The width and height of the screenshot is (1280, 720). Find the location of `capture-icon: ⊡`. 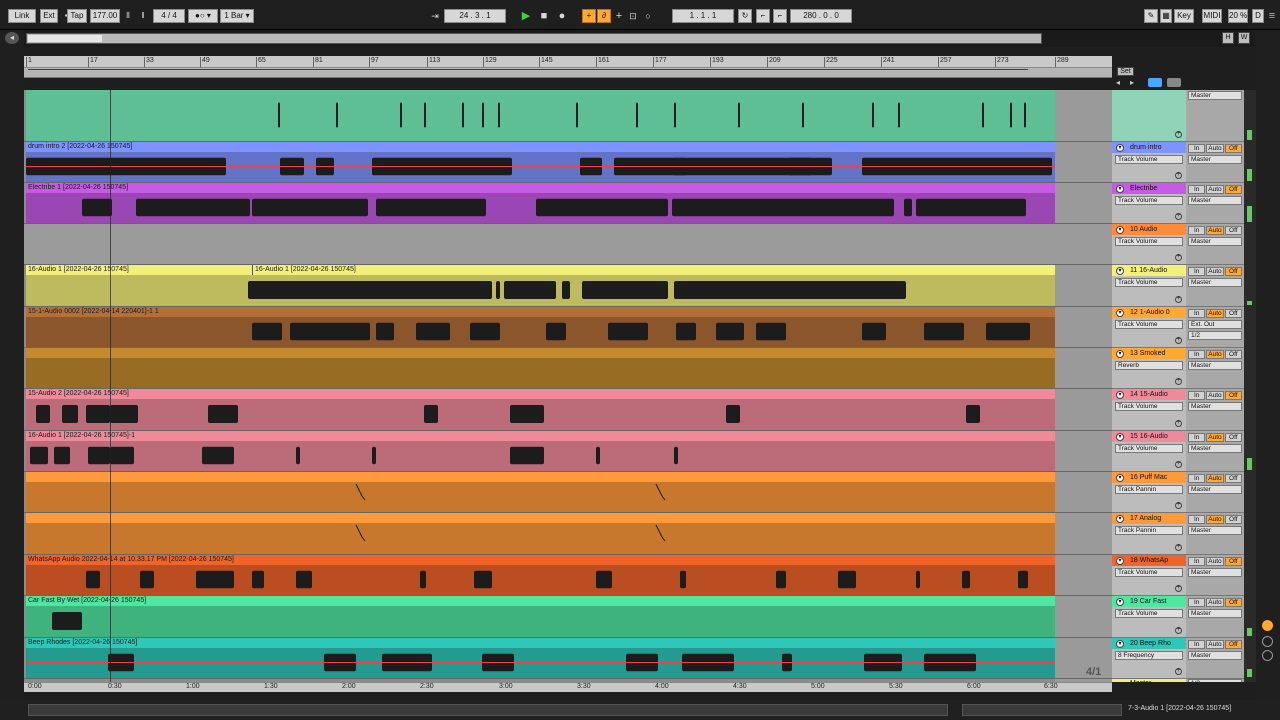

capture-icon: ⊡ is located at coordinates (633, 16).